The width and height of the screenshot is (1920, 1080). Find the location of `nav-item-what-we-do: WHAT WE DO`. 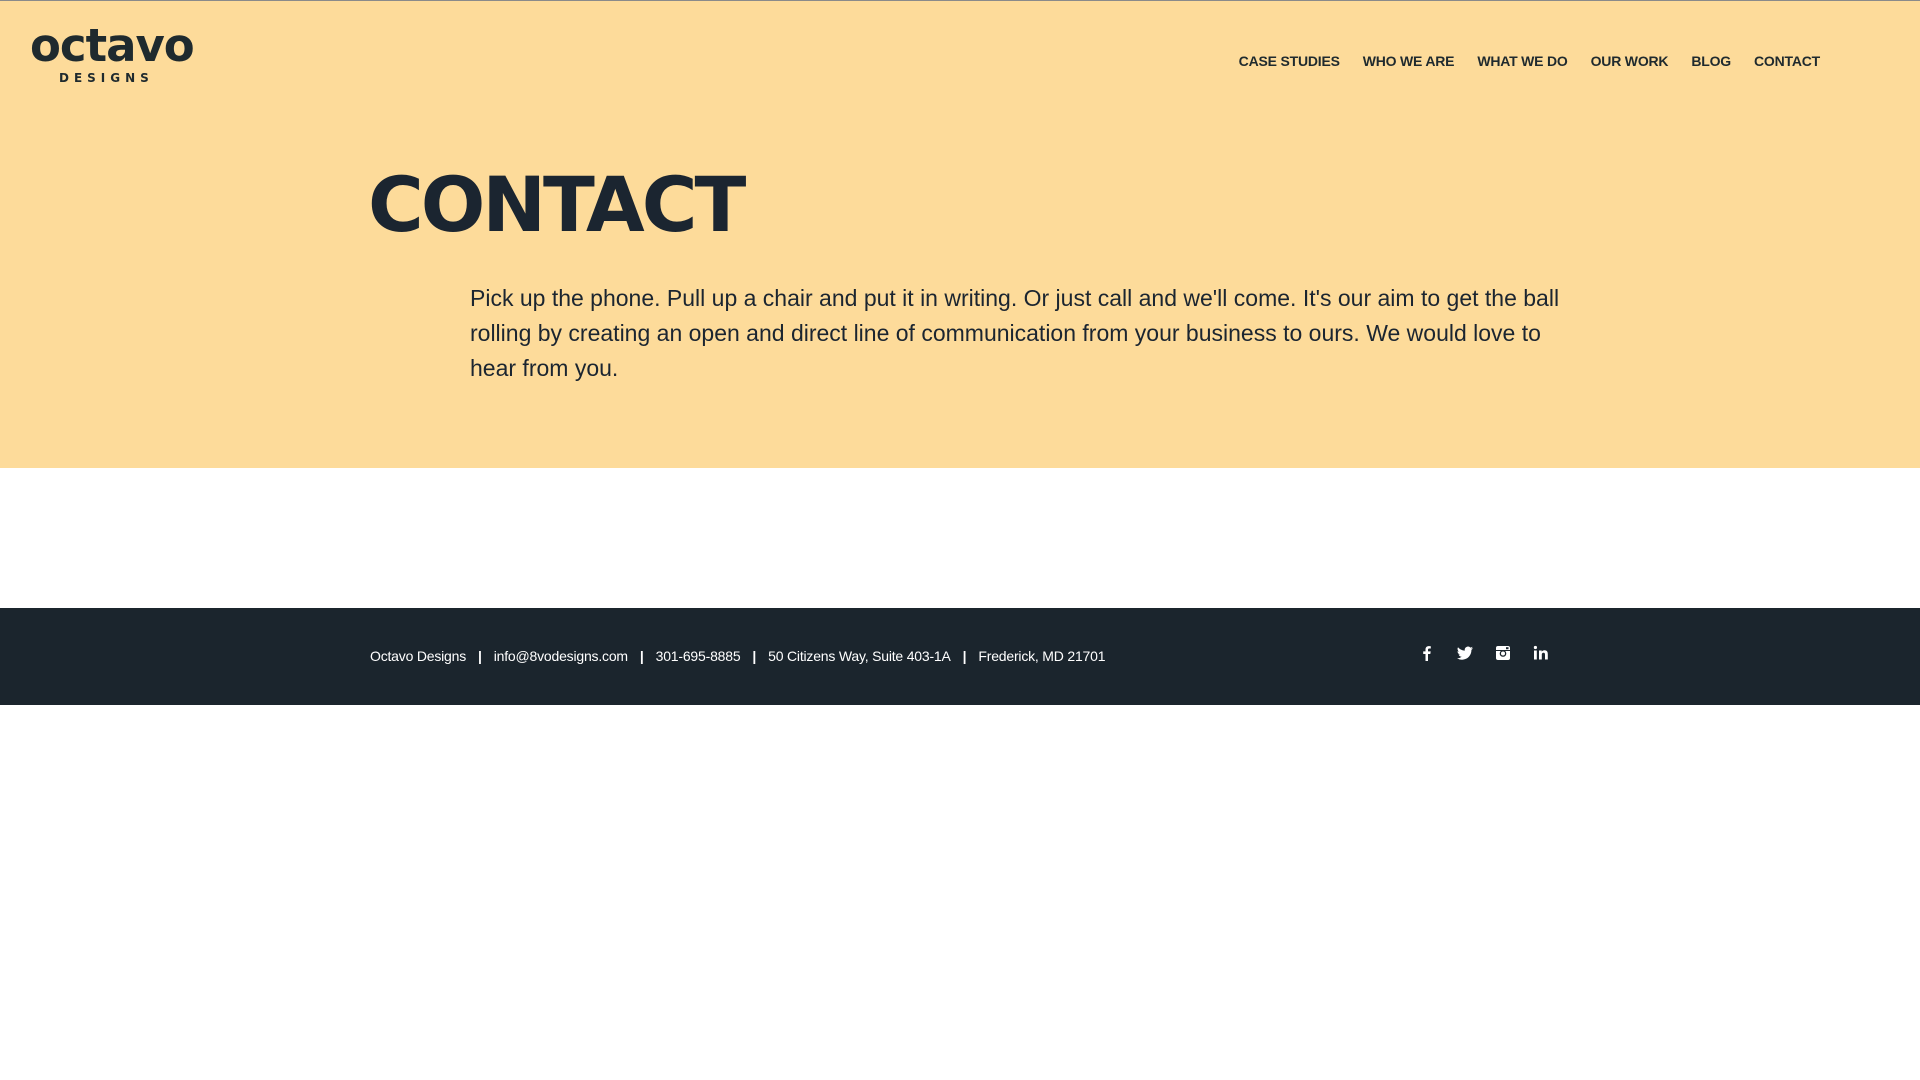

nav-item-what-we-do: WHAT WE DO is located at coordinates (1522, 61).